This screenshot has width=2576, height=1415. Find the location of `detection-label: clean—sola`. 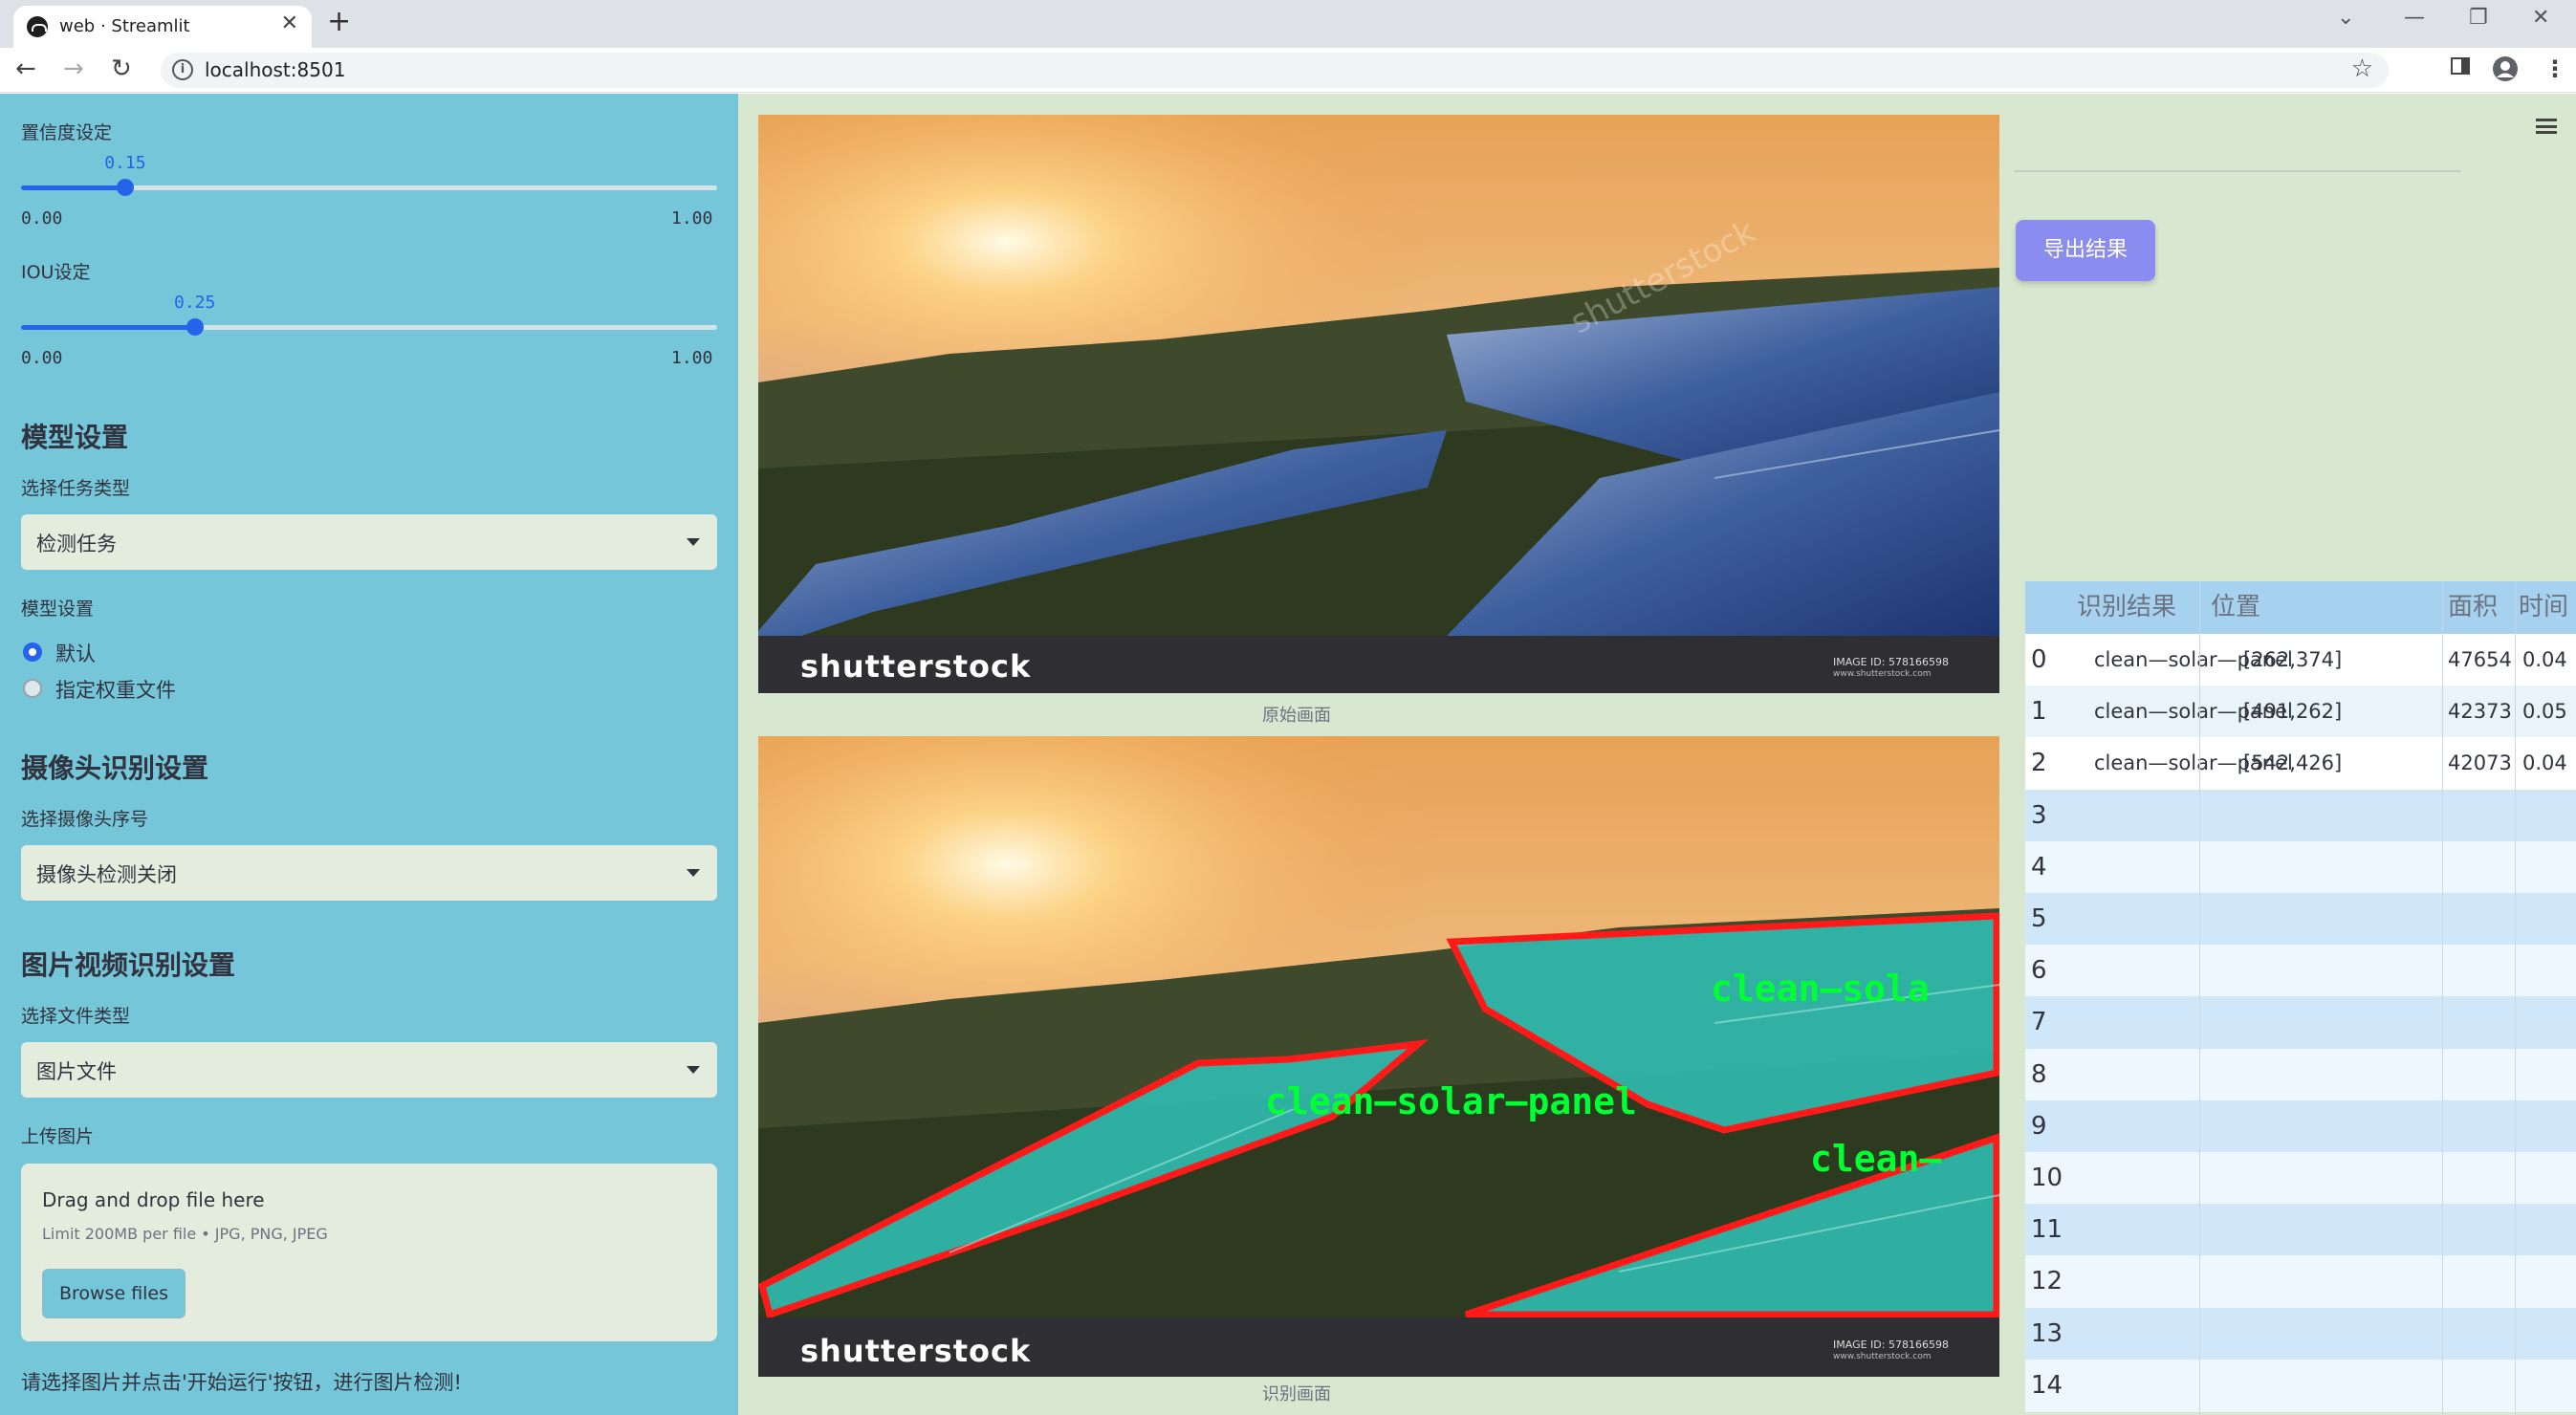

detection-label: clean—sola is located at coordinates (1820, 989).